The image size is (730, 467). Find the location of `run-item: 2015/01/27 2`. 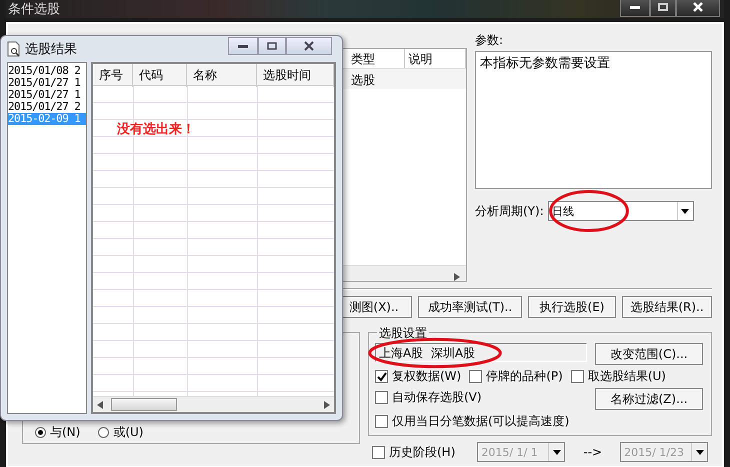

run-item: 2015/01/27 2 is located at coordinates (47, 107).